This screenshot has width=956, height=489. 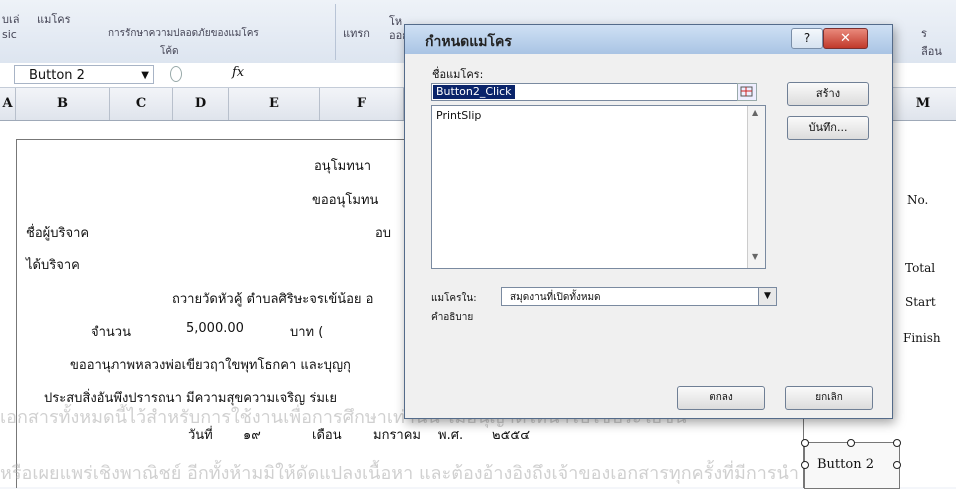 What do you see at coordinates (845, 464) in the screenshot?
I see `sheet-button-label: Button 2` at bounding box center [845, 464].